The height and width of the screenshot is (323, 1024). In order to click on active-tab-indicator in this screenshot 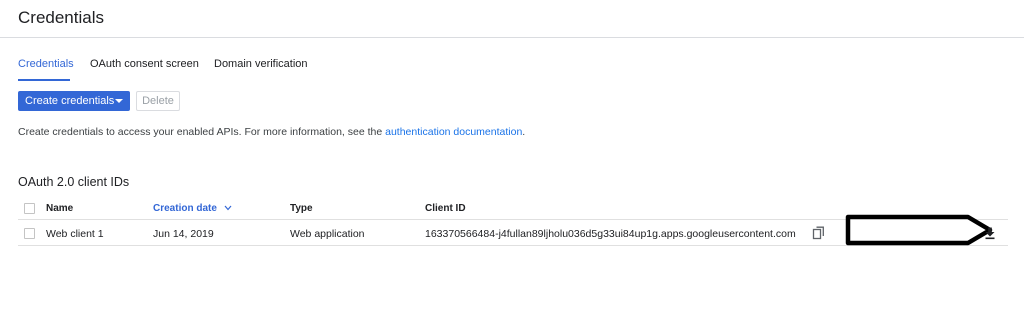, I will do `click(44, 80)`.